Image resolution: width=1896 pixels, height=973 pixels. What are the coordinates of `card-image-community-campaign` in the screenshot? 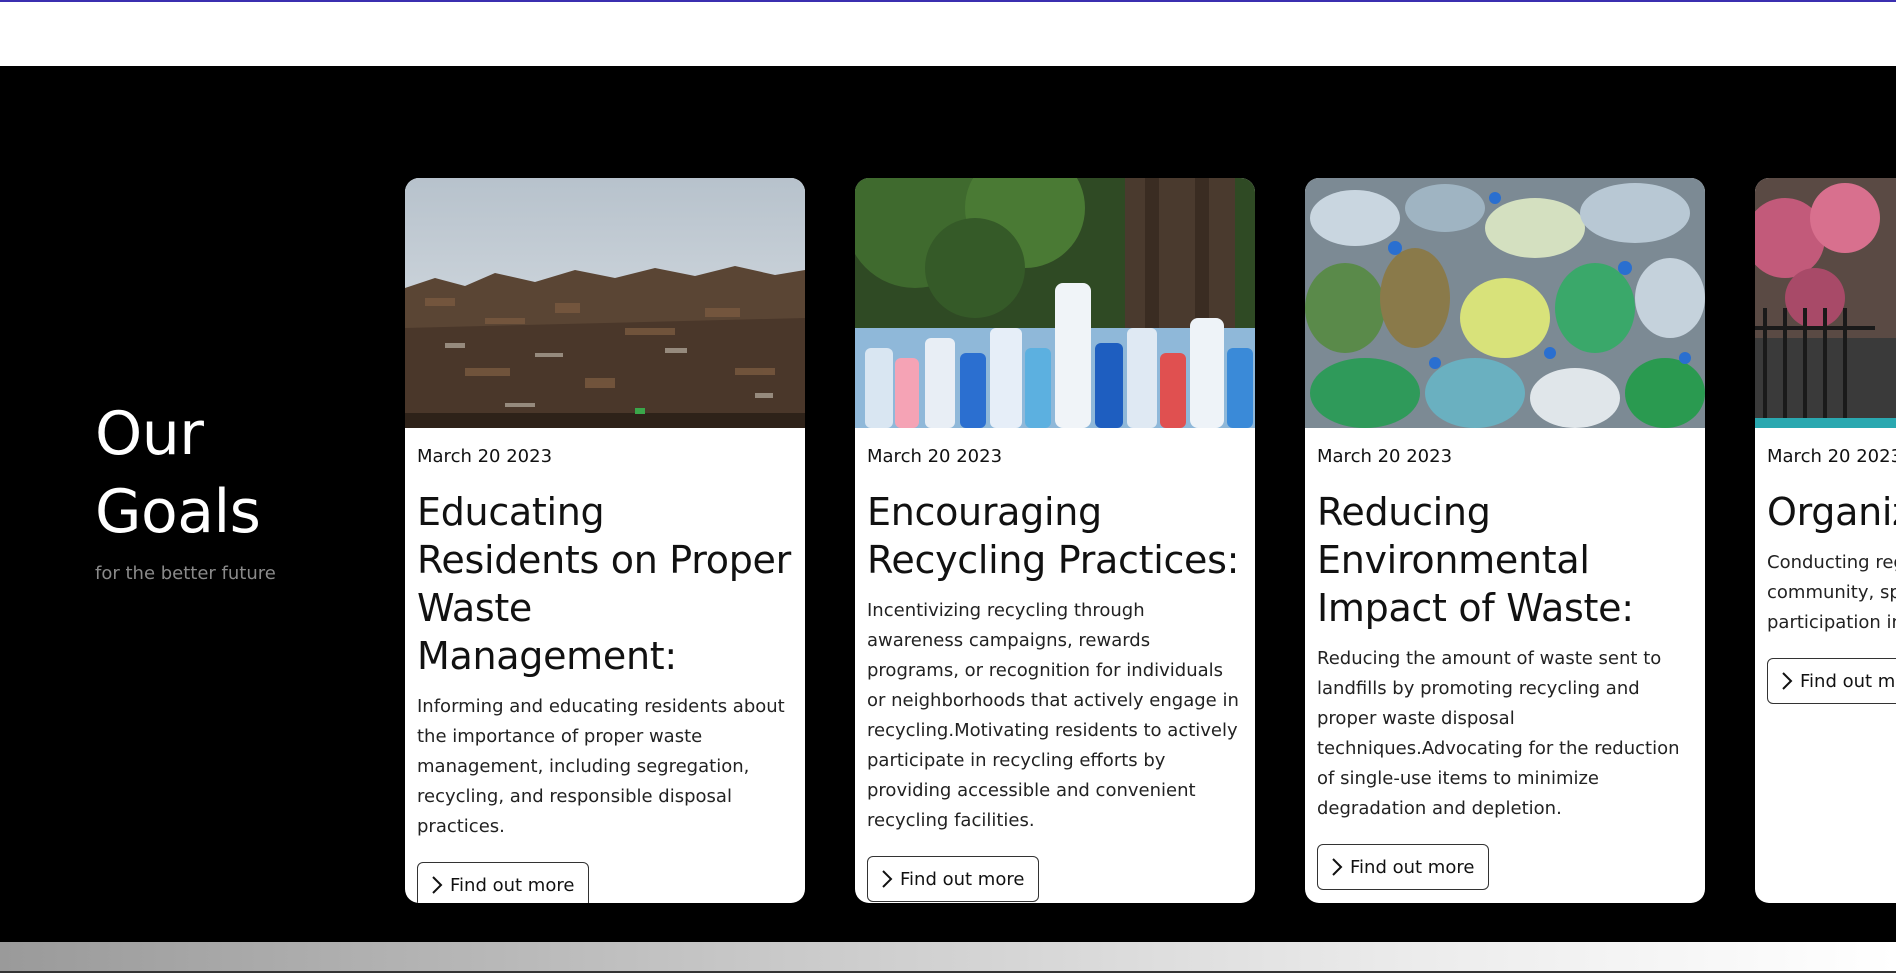 It's located at (1825, 303).